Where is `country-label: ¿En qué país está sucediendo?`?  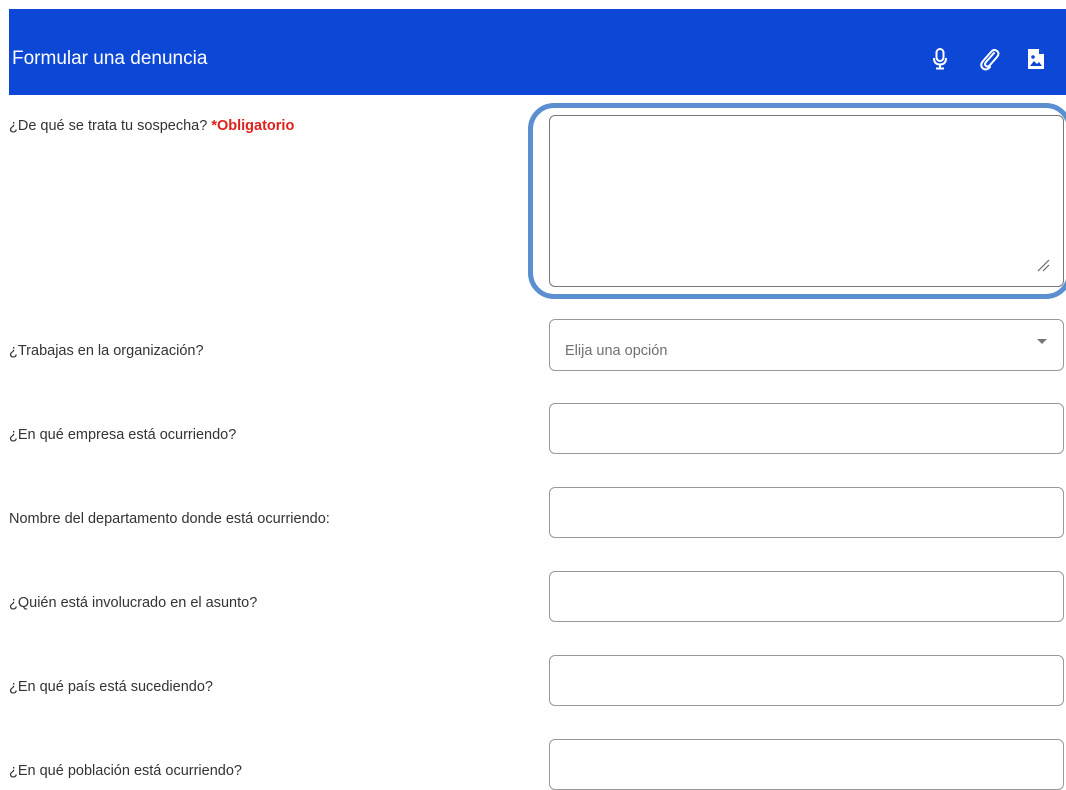
country-label: ¿En qué país está sucediendo? is located at coordinates (111, 687).